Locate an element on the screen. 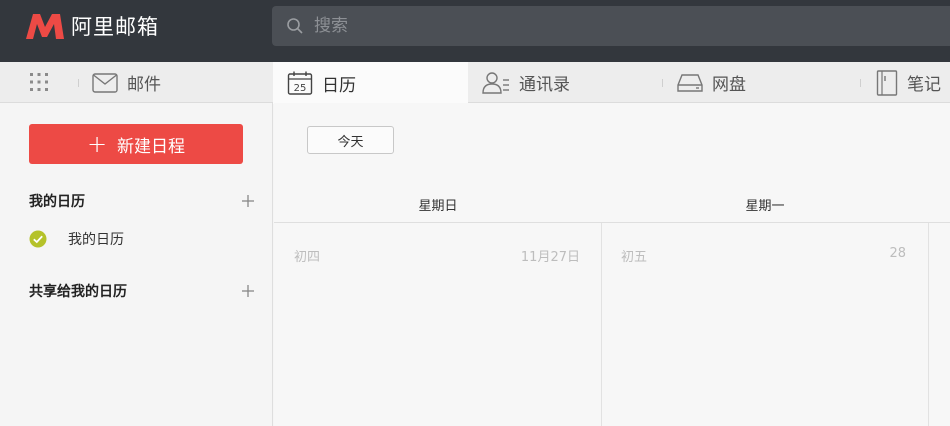 This screenshot has width=950, height=426. my-calendars-title: 我的日历 is located at coordinates (57, 202).